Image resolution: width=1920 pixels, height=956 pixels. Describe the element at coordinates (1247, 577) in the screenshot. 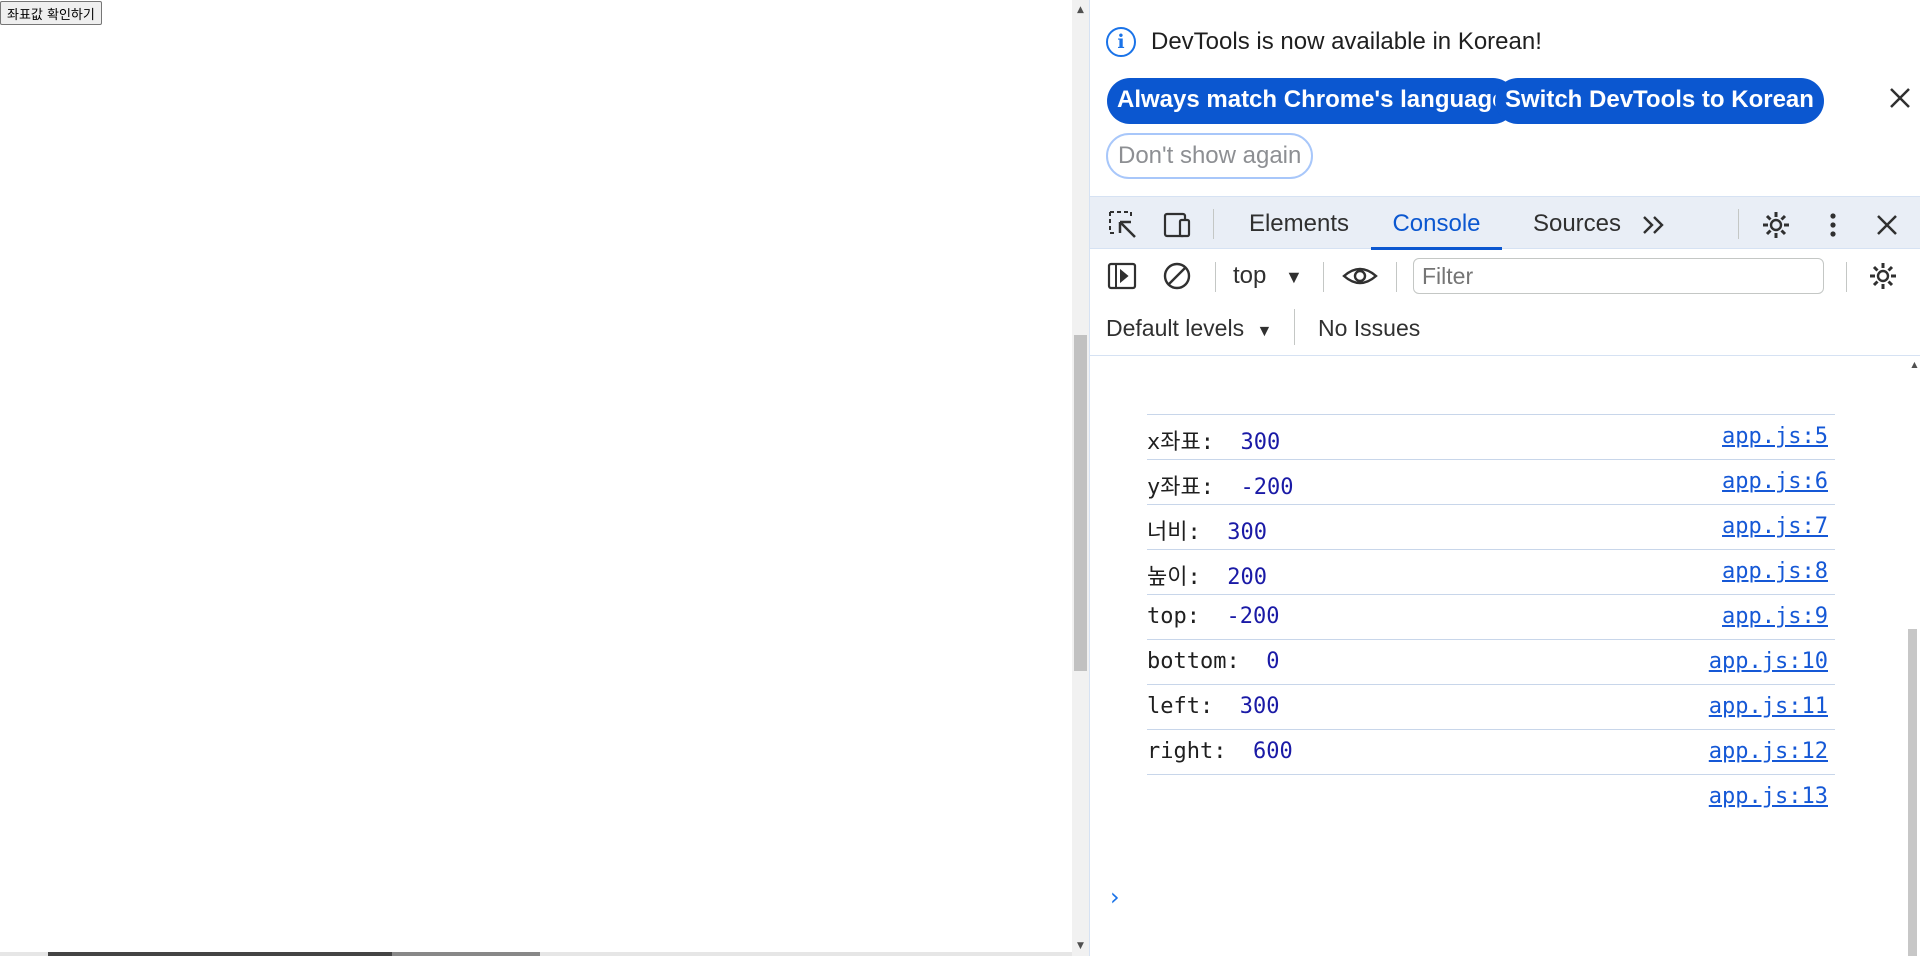

I see `log-number-value: 200` at that location.